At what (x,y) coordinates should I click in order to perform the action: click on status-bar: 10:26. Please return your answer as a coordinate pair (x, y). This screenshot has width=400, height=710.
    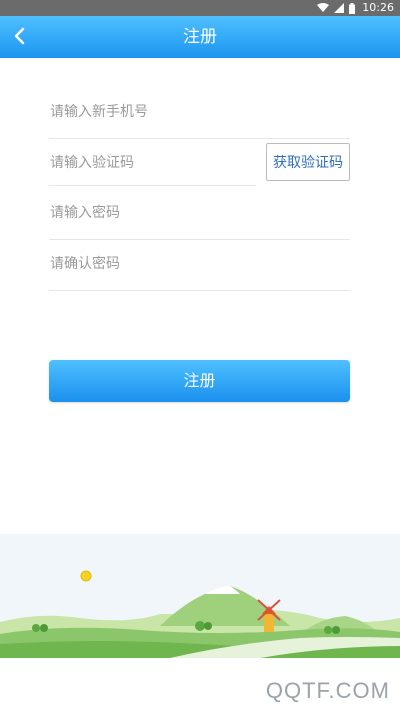
    Looking at the image, I should click on (200, 8).